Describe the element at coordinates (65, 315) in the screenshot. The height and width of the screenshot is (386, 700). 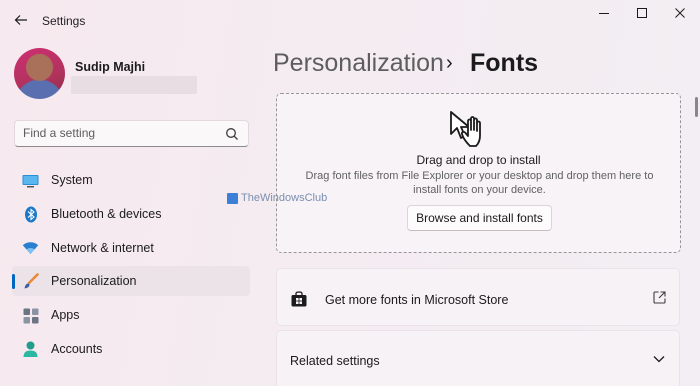
I see `sidebar-item-label: Apps` at that location.